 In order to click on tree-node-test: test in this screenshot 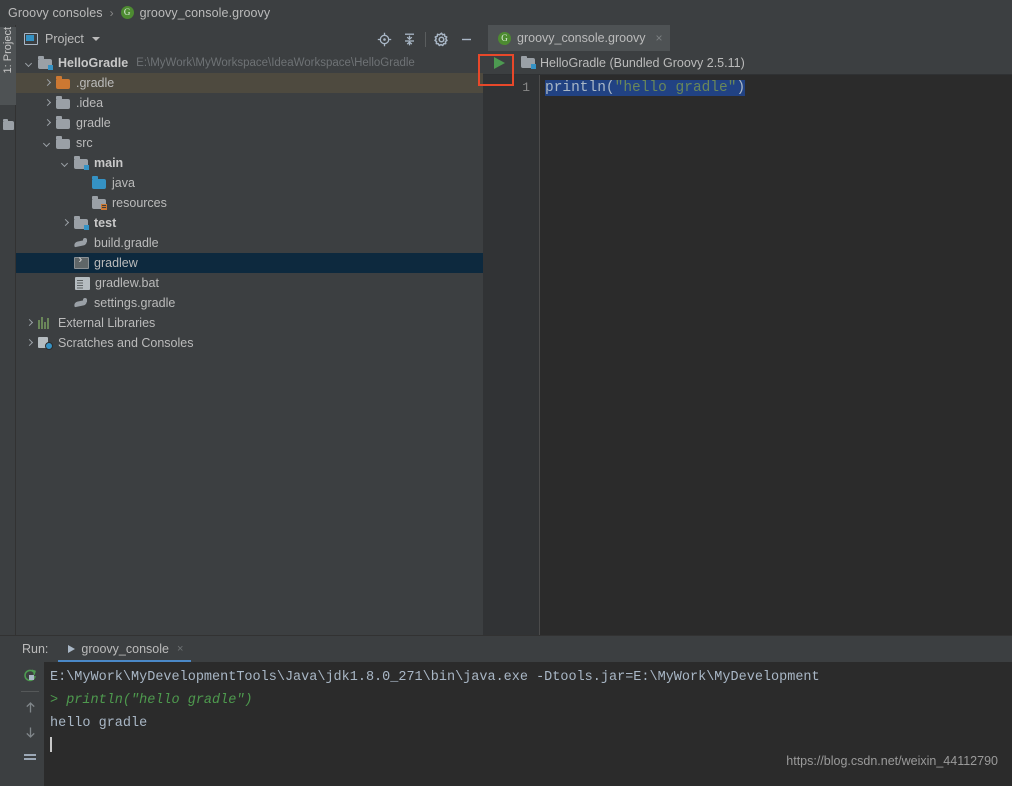, I will do `click(249, 223)`.